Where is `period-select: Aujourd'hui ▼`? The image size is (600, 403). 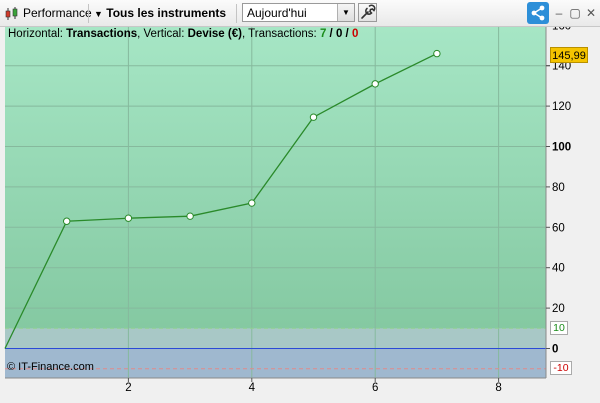
period-select: Aujourd'hui ▼ is located at coordinates (298, 12).